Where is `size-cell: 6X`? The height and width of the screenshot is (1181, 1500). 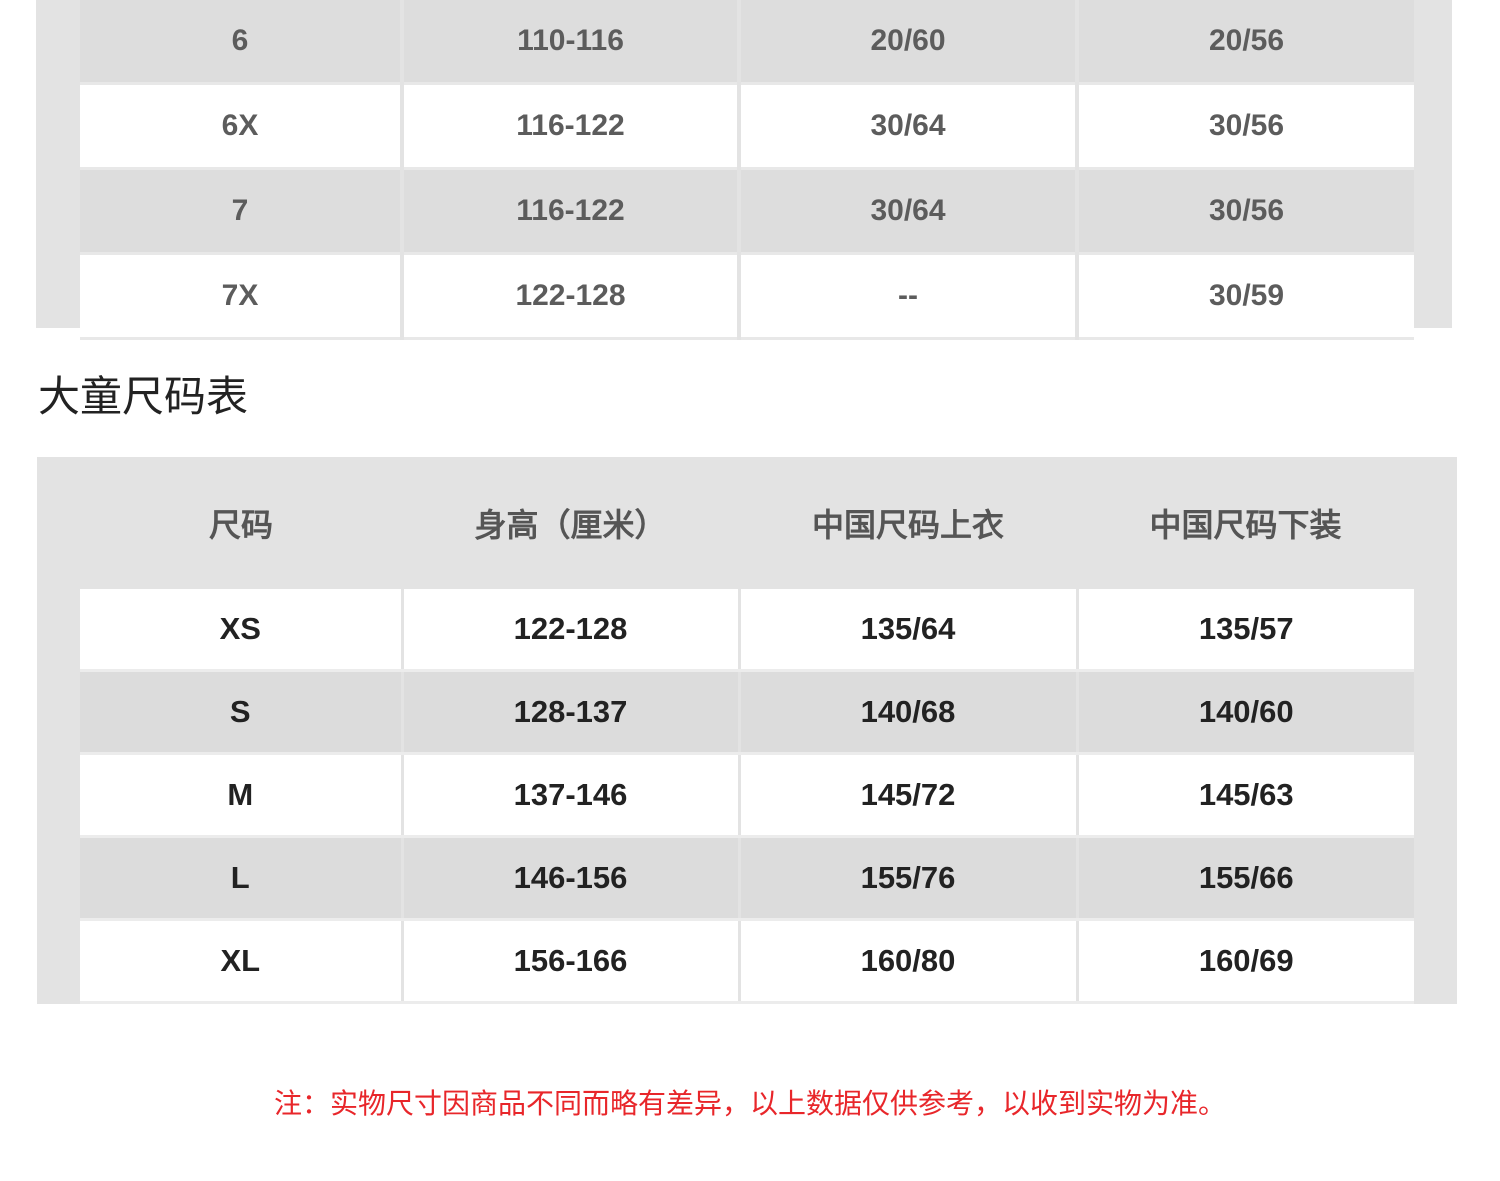 size-cell: 6X is located at coordinates (242, 126).